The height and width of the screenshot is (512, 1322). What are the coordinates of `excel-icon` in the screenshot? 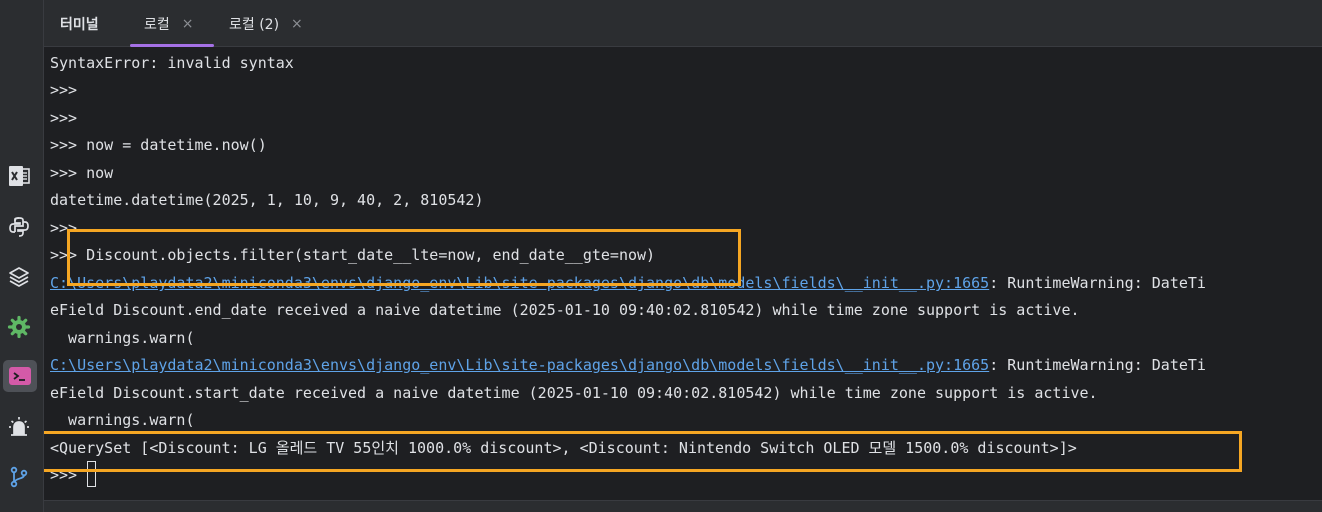 It's located at (19, 176).